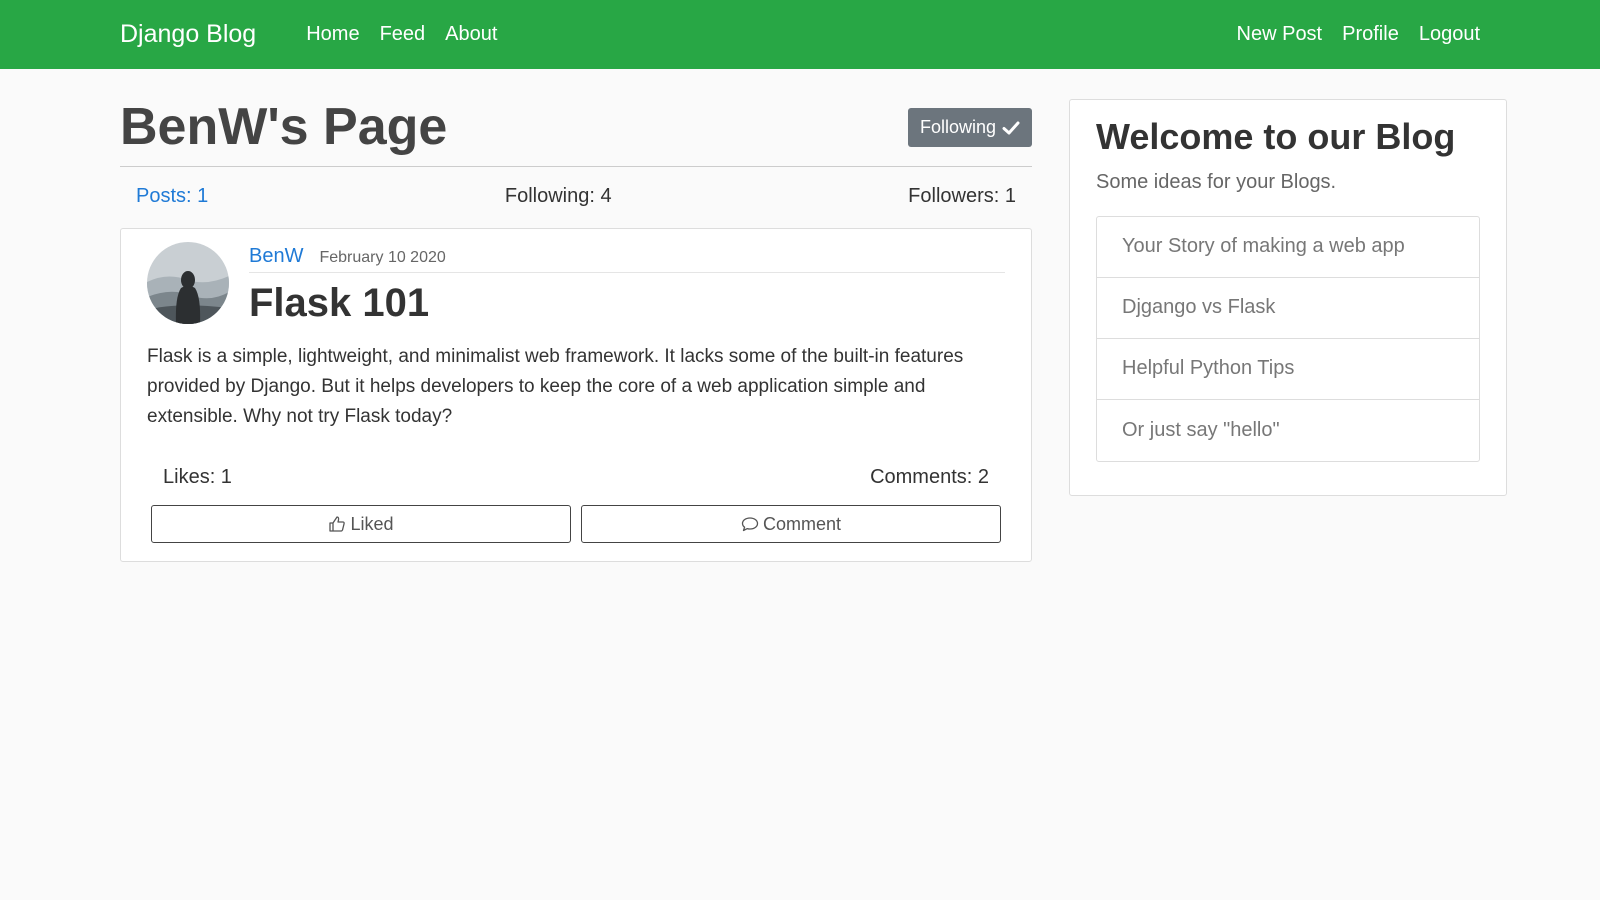  What do you see at coordinates (1288, 308) in the screenshot?
I see `list-item: Djgango vs Flask` at bounding box center [1288, 308].